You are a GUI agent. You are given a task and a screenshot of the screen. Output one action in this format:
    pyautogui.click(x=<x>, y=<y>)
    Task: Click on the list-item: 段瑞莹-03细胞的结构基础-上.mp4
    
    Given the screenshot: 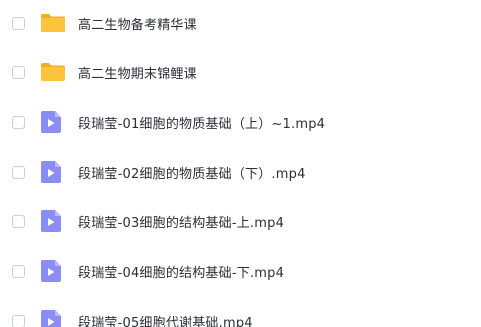 What is the action you would take?
    pyautogui.click(x=240, y=221)
    